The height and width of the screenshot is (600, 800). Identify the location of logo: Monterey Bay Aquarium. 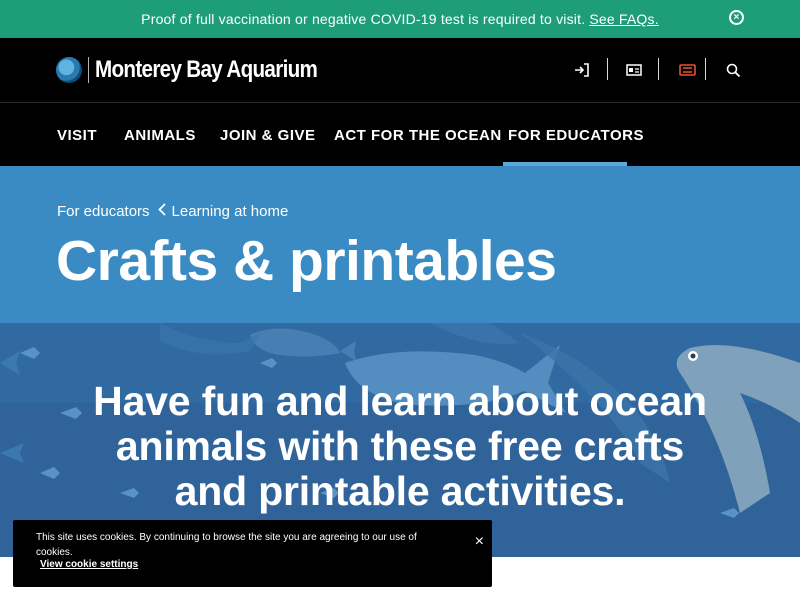
(204, 70).